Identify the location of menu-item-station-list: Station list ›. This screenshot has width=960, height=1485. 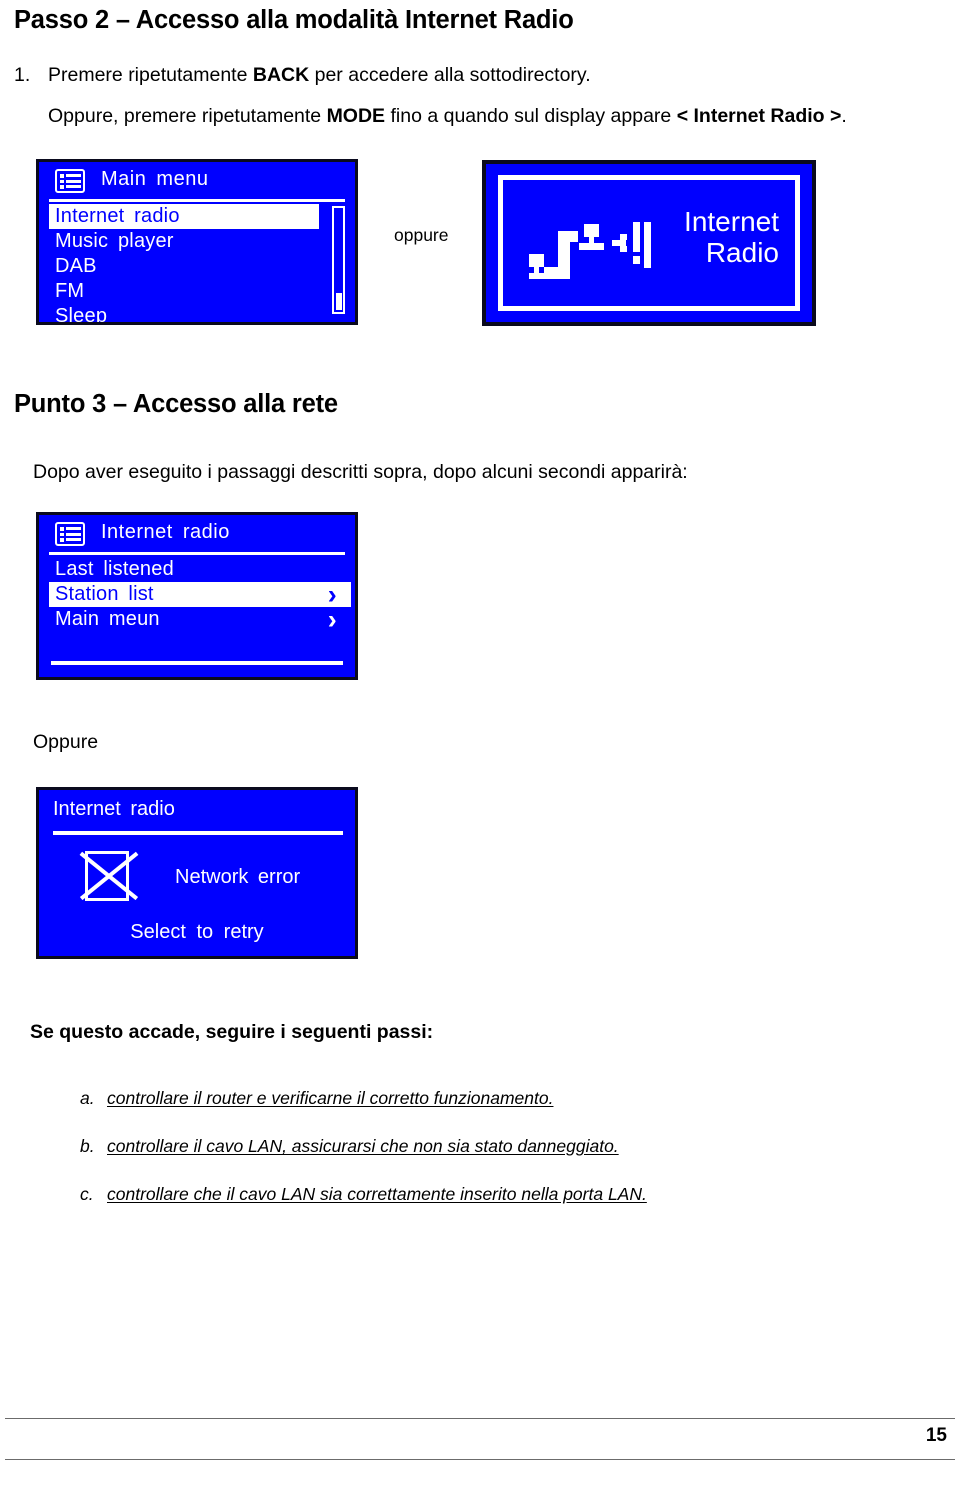
(200, 594).